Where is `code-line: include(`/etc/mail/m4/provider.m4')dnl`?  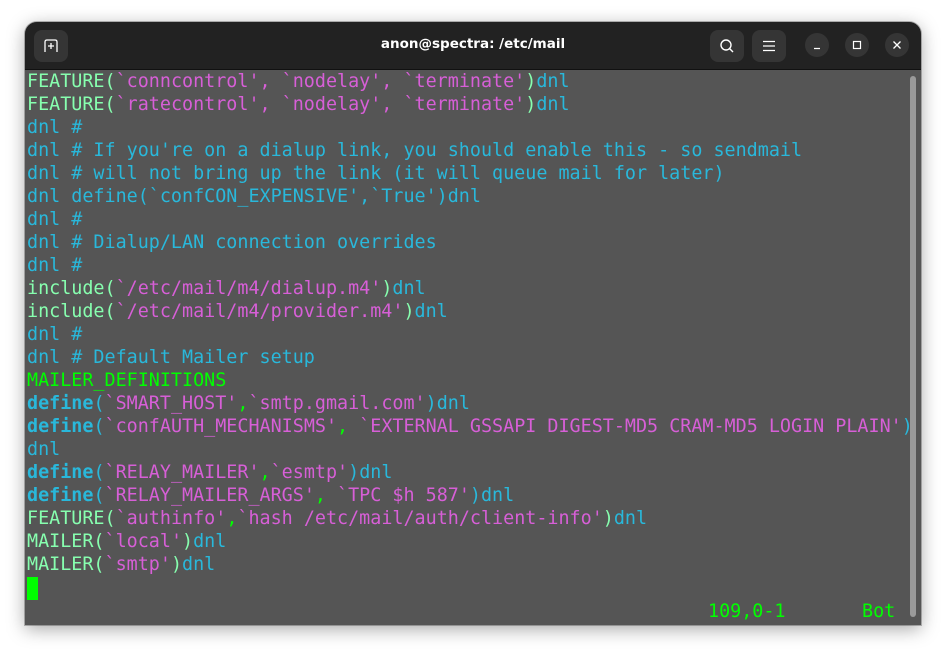
code-line: include(`/etc/mail/m4/provider.m4')dnl is located at coordinates (470, 311).